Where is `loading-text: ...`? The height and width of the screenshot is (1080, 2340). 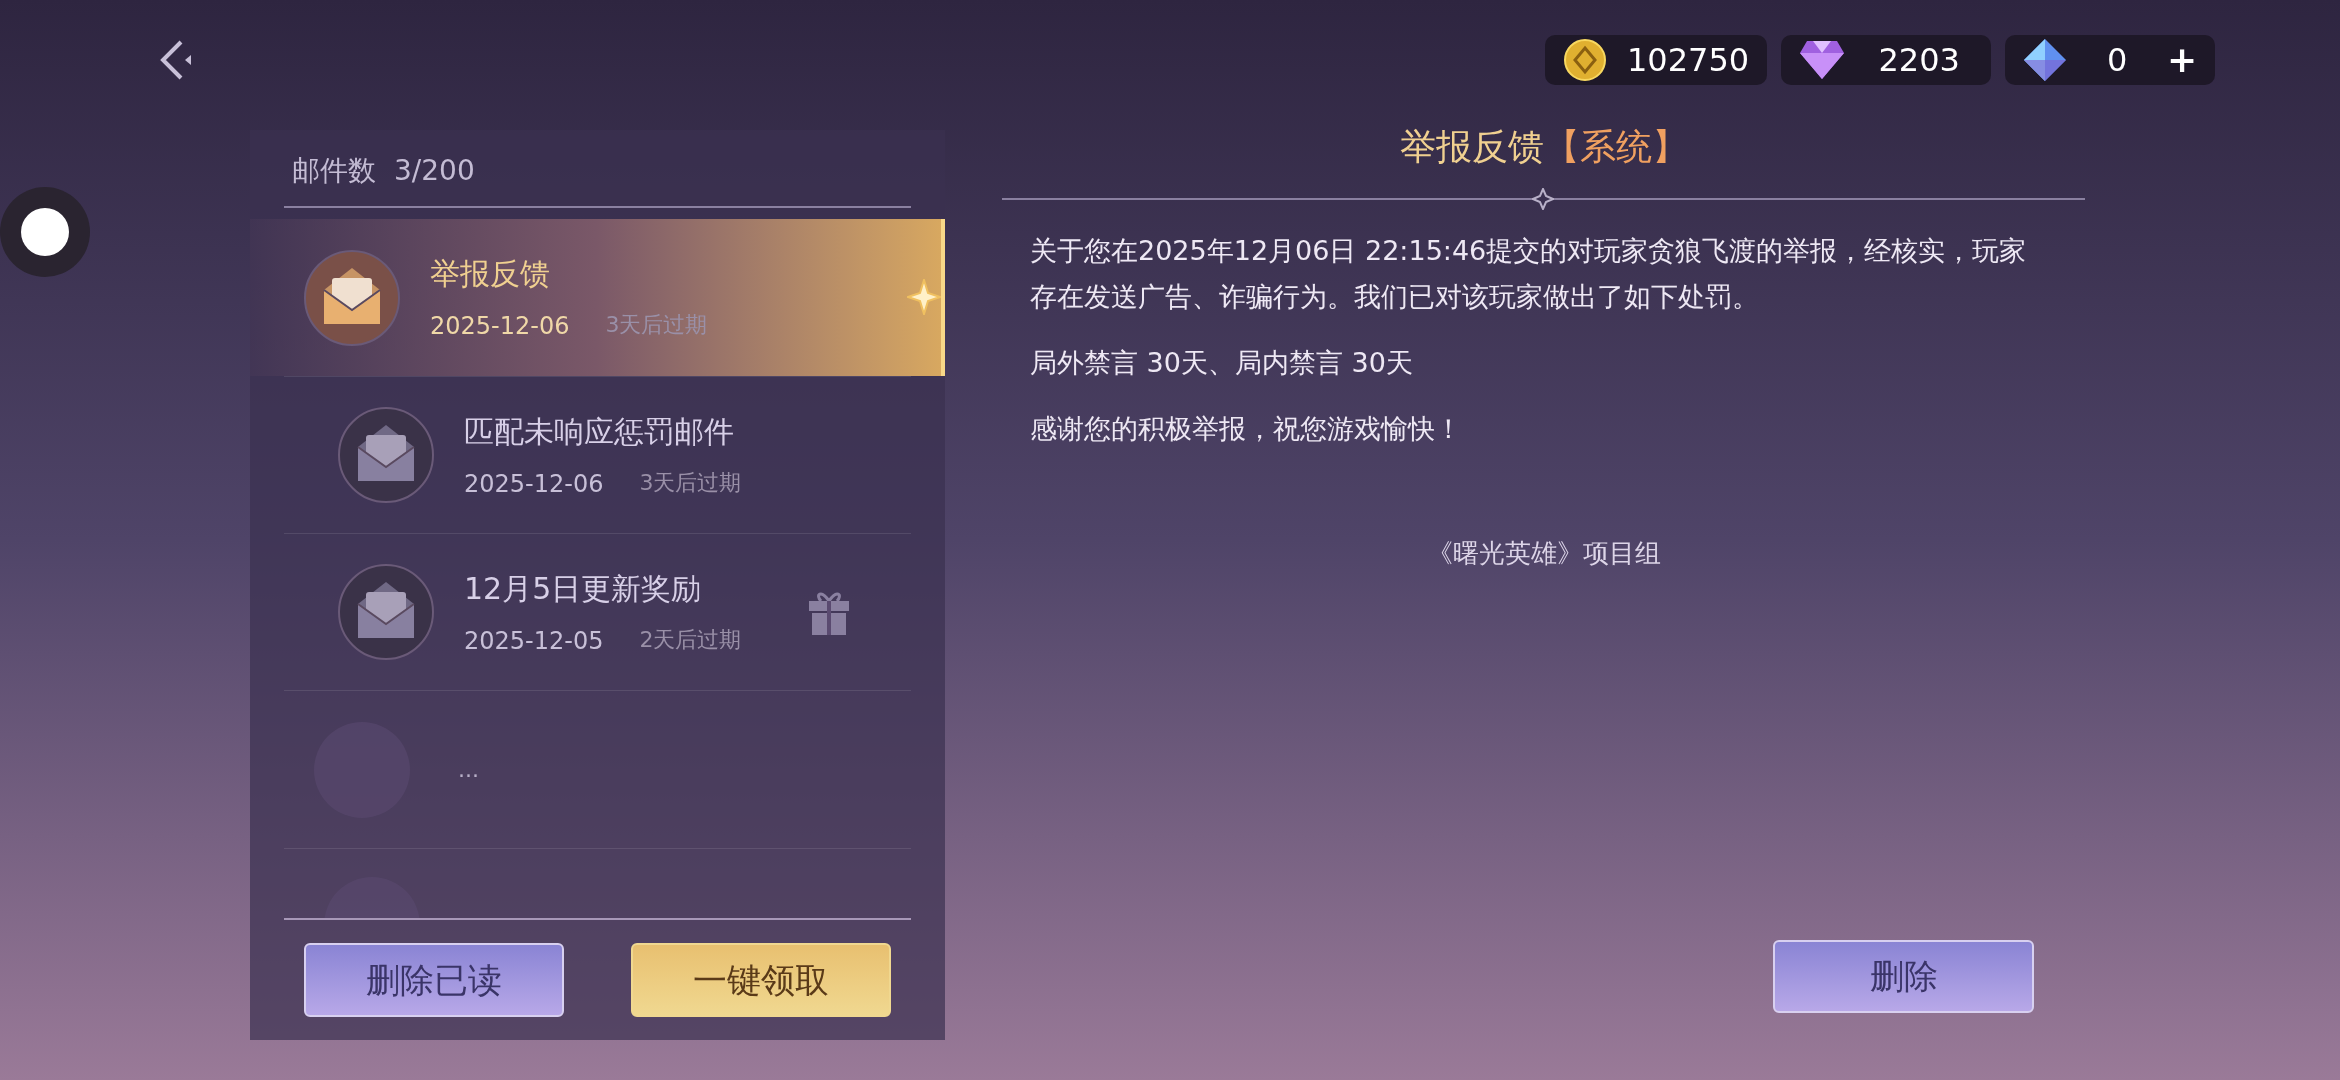 loading-text: ... is located at coordinates (468, 770).